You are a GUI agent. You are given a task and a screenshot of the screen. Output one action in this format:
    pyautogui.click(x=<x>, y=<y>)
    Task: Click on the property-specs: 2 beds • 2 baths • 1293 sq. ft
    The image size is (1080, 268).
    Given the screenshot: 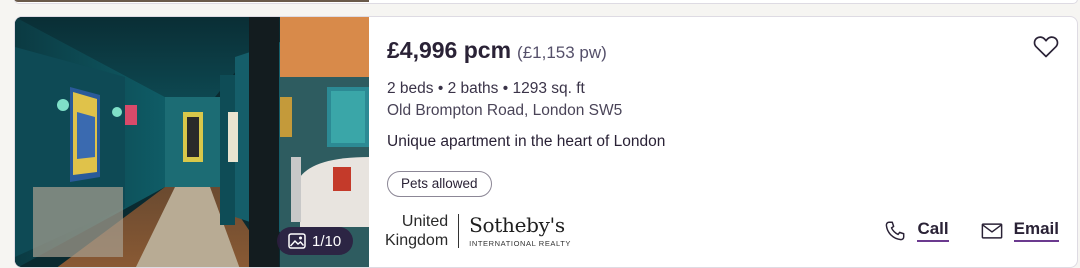 What is the action you would take?
    pyautogui.click(x=486, y=88)
    